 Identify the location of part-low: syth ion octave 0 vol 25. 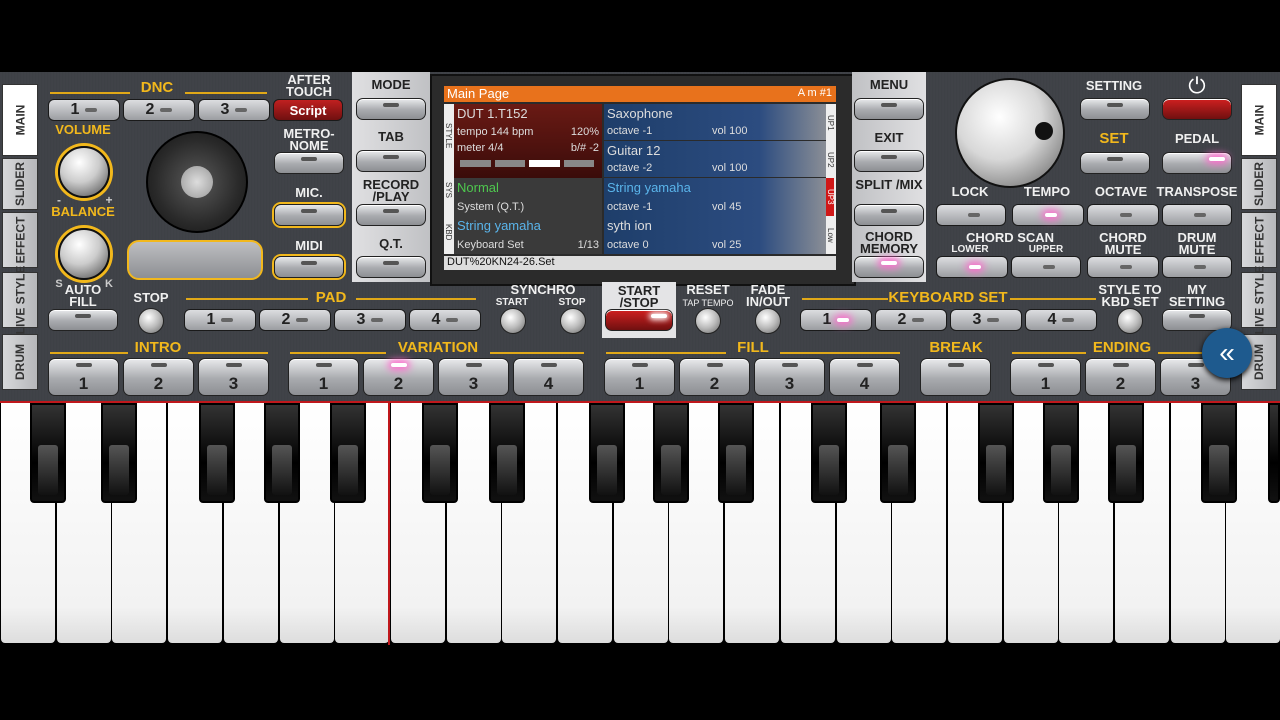
(715, 235).